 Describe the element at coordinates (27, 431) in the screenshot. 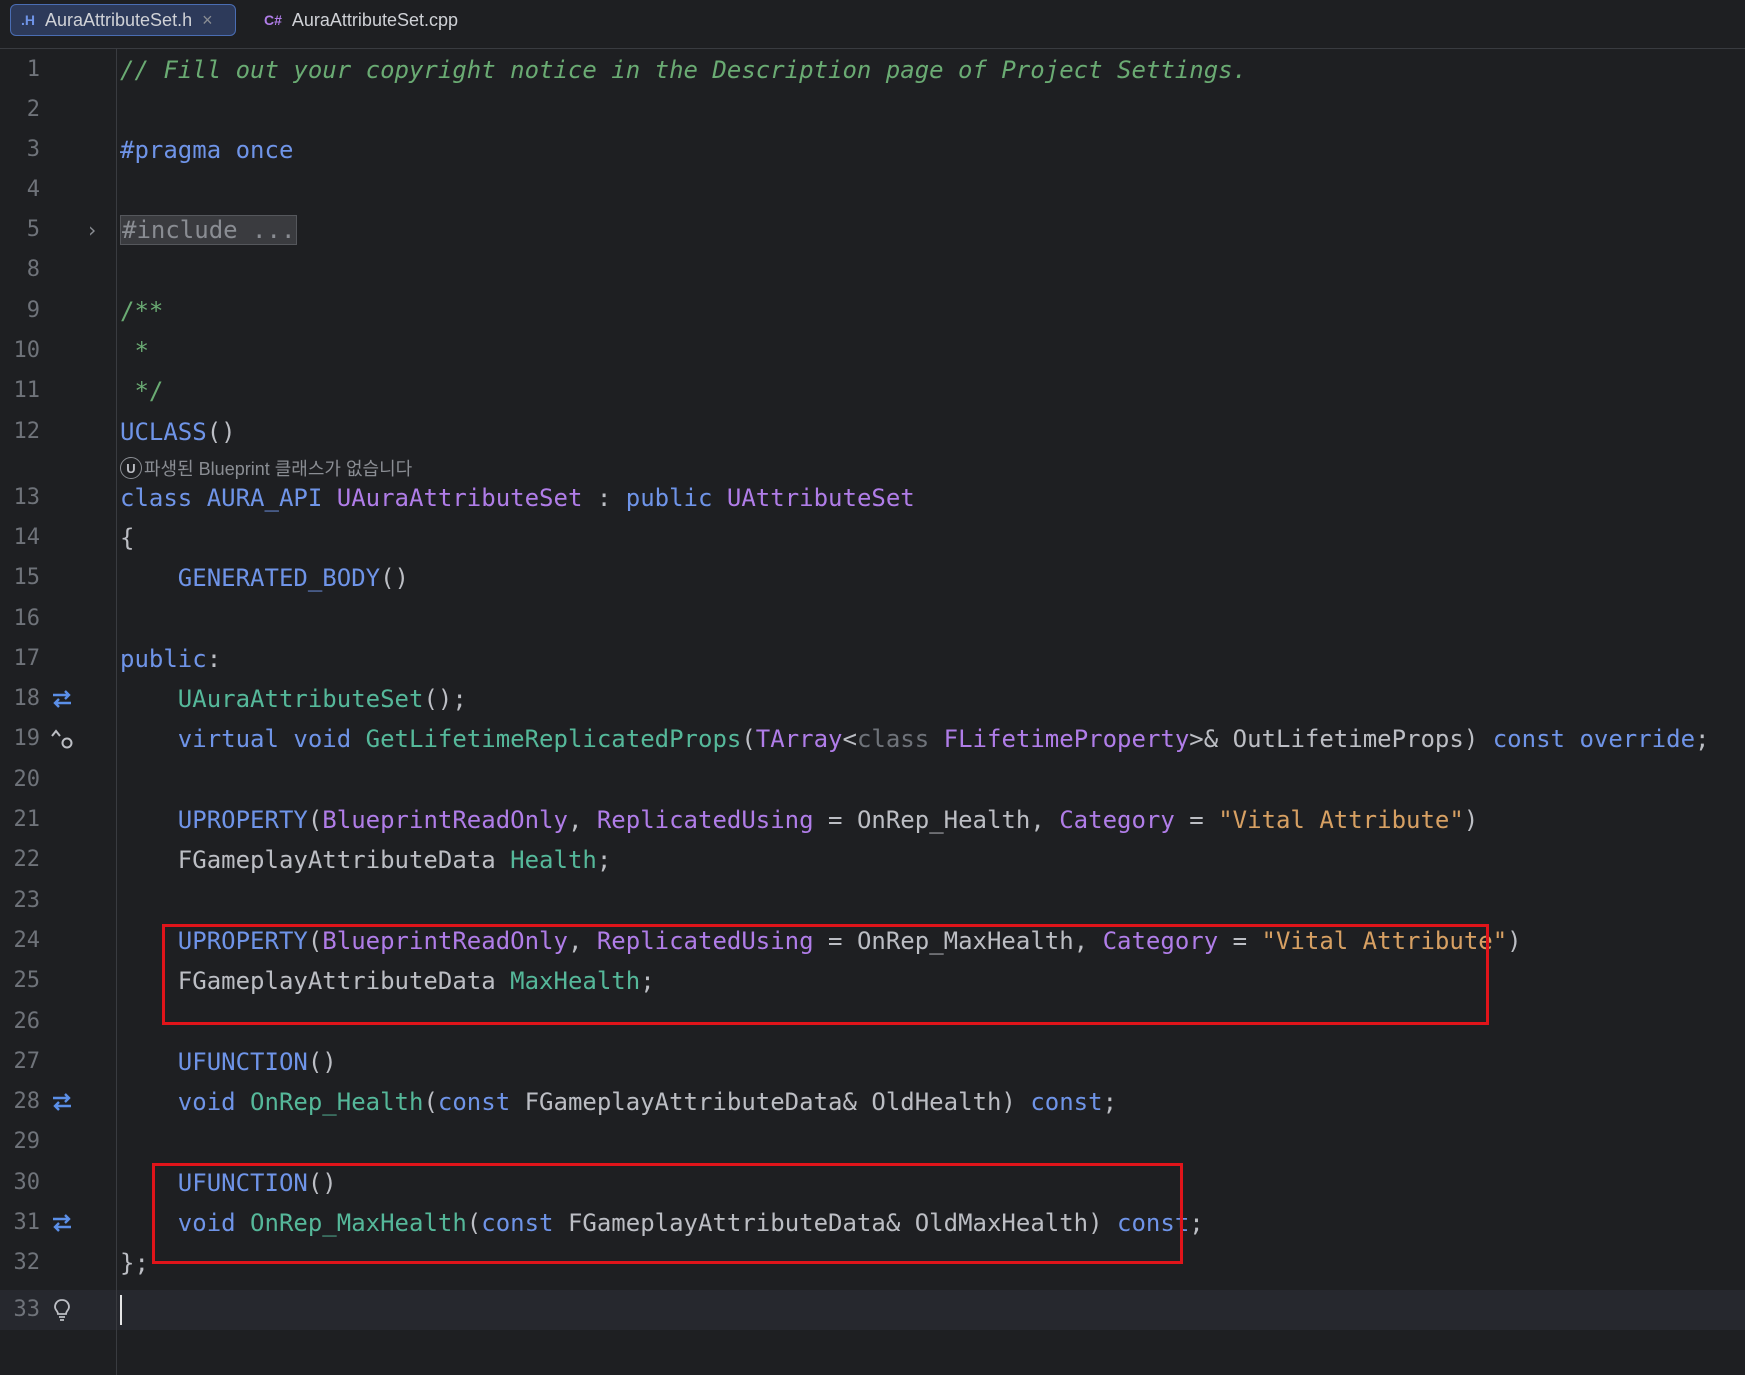

I see `line-number: 12` at that location.